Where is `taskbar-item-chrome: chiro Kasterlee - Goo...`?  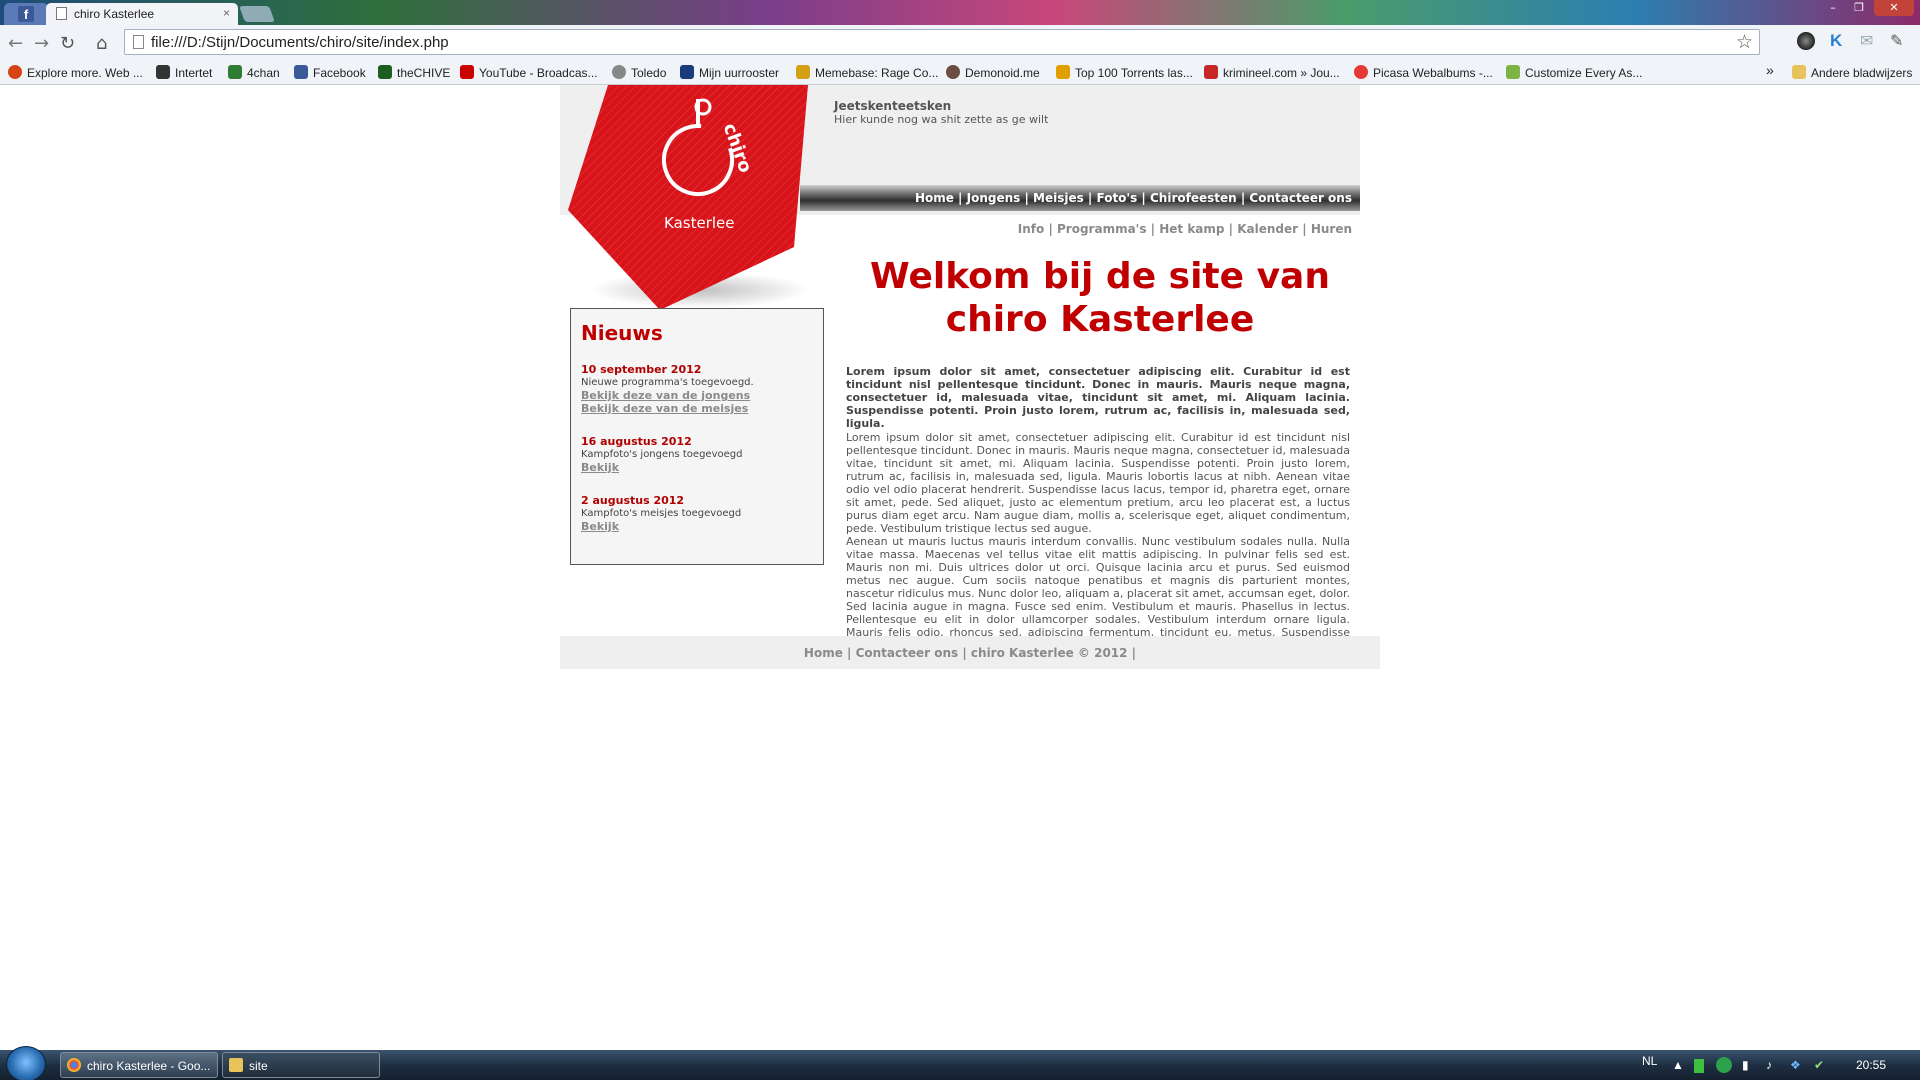 taskbar-item-chrome: chiro Kasterlee - Goo... is located at coordinates (139, 1065).